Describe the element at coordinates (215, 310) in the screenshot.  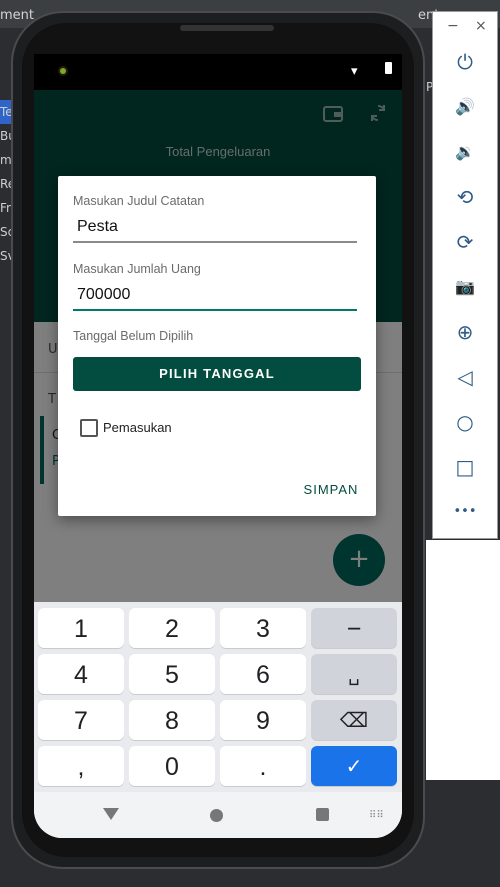
I see `amount-field-underline` at that location.